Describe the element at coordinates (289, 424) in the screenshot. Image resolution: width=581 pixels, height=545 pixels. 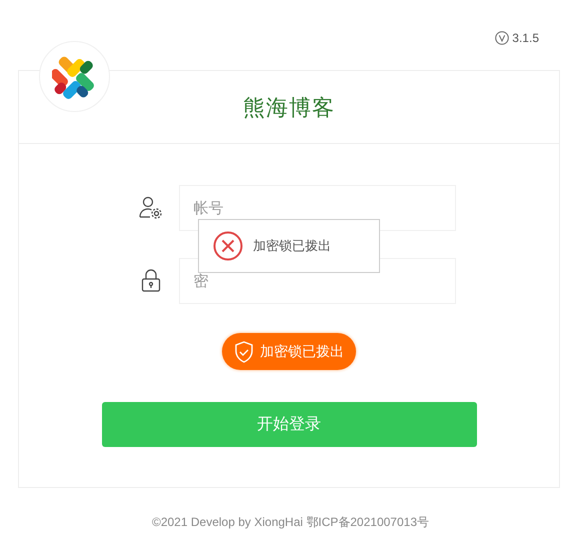
I see `login-button: 开始登录` at that location.